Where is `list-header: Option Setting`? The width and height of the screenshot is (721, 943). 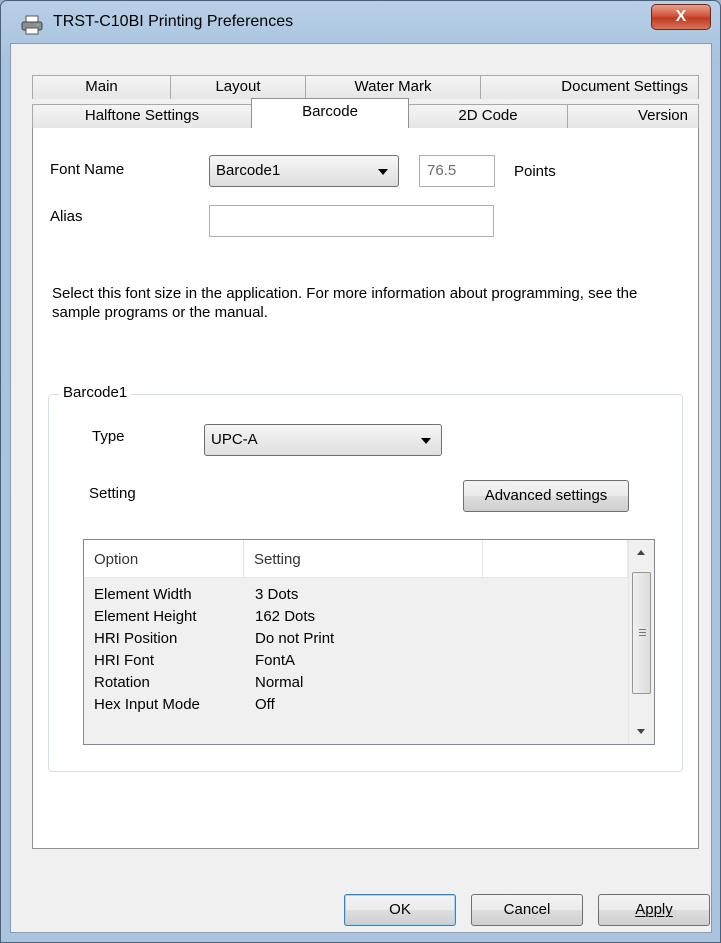
list-header: Option Setting is located at coordinates (356, 559).